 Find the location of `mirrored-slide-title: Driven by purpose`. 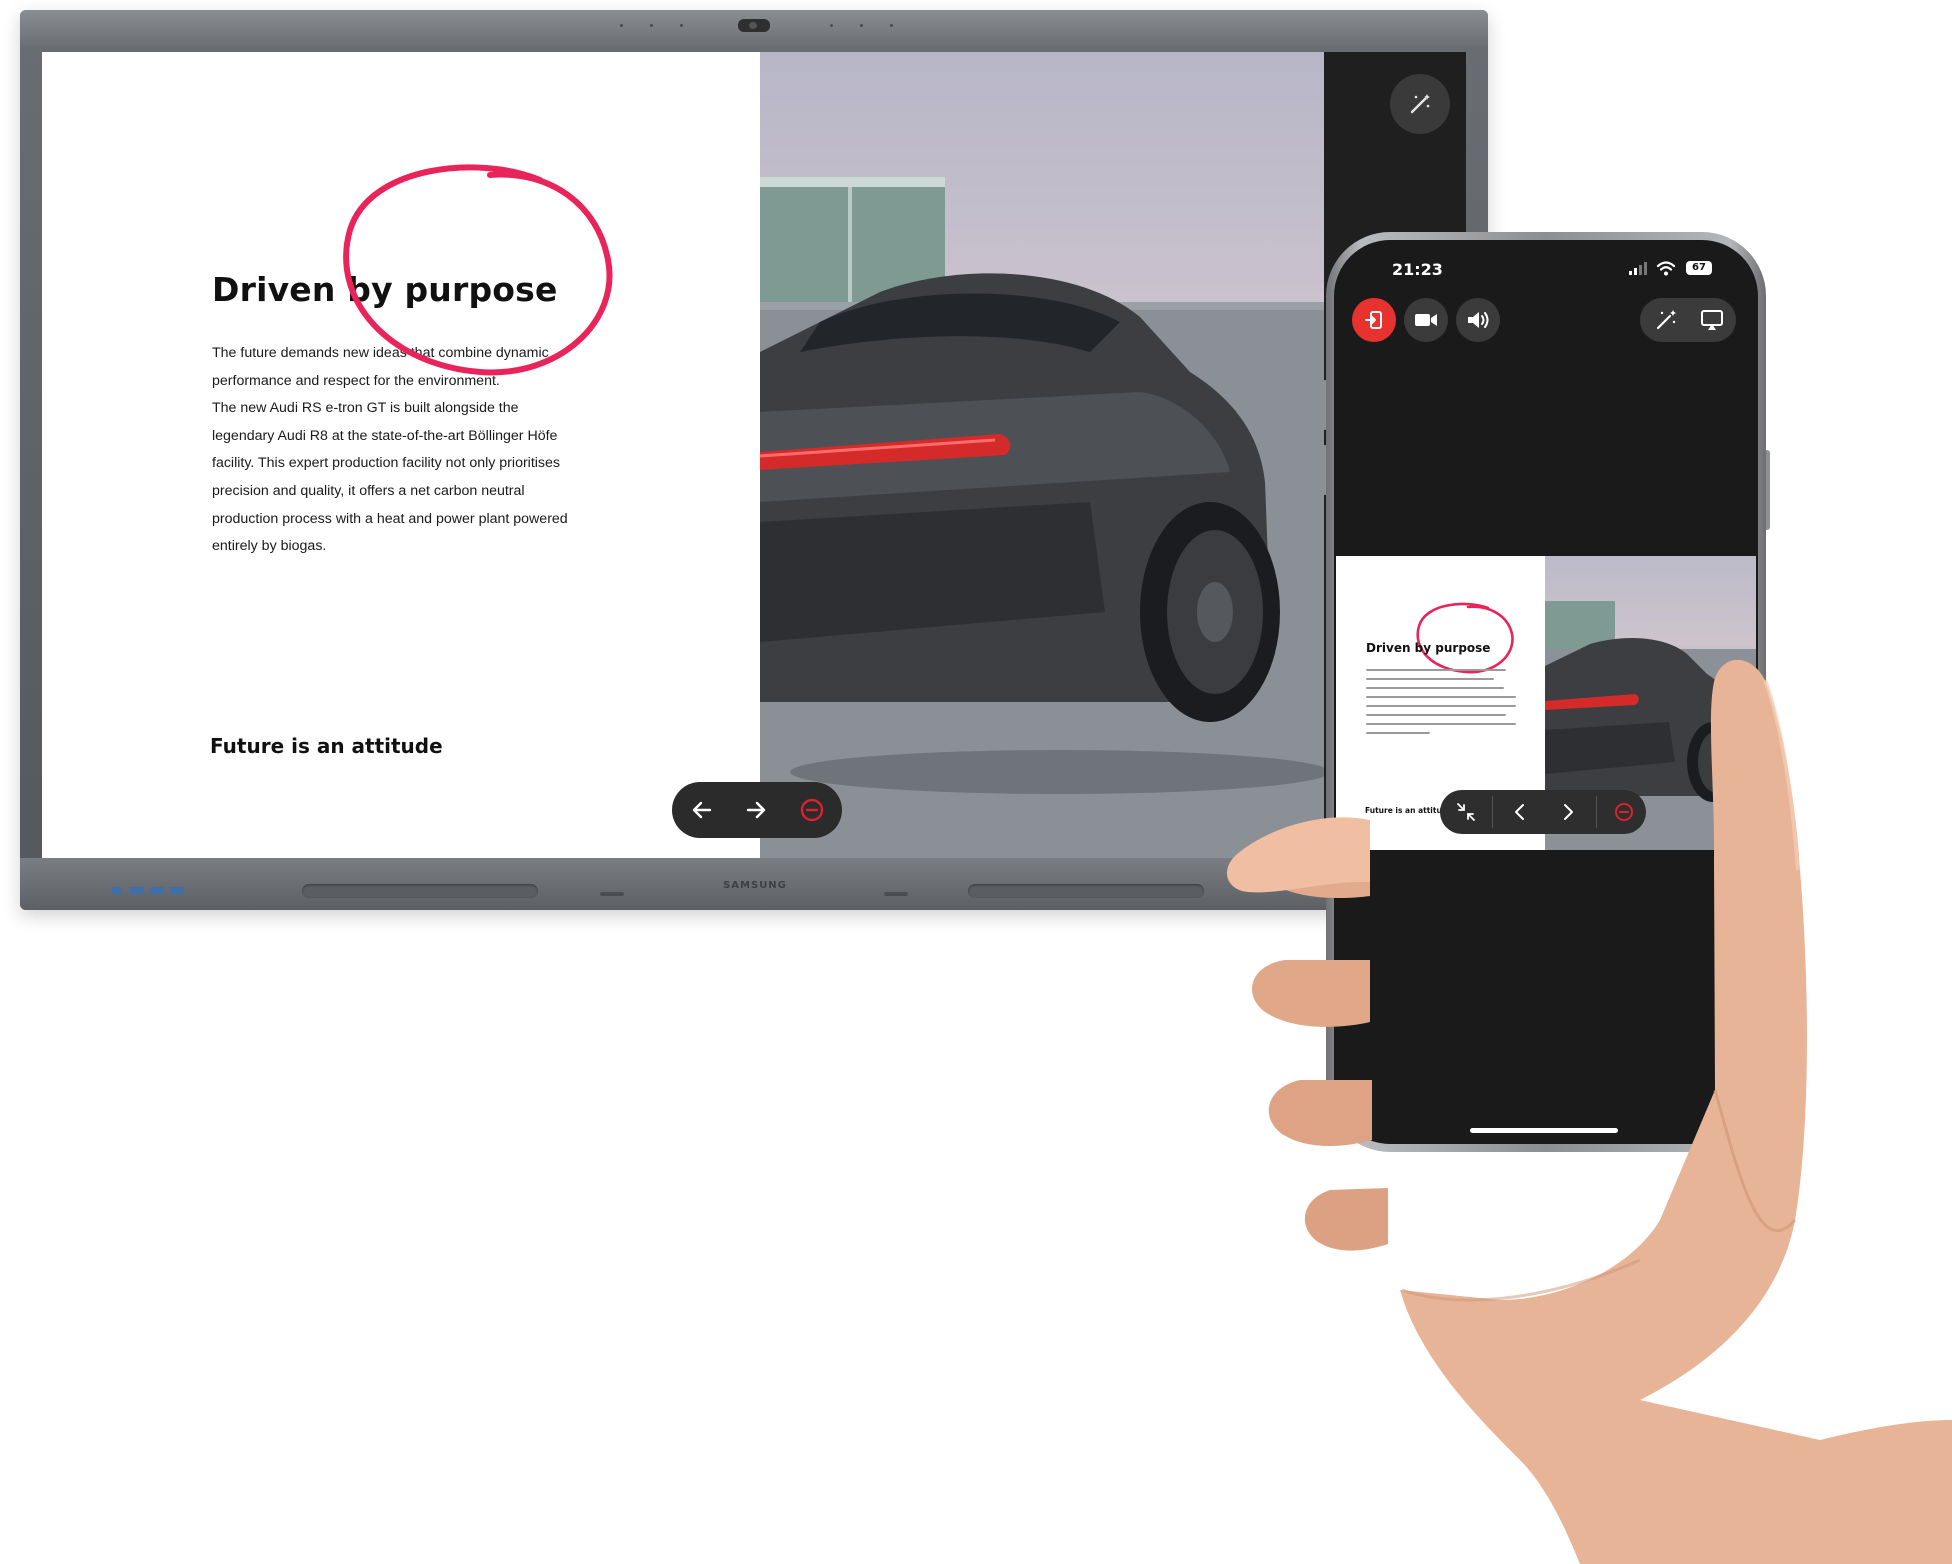

mirrored-slide-title: Driven by purpose is located at coordinates (1428, 648).